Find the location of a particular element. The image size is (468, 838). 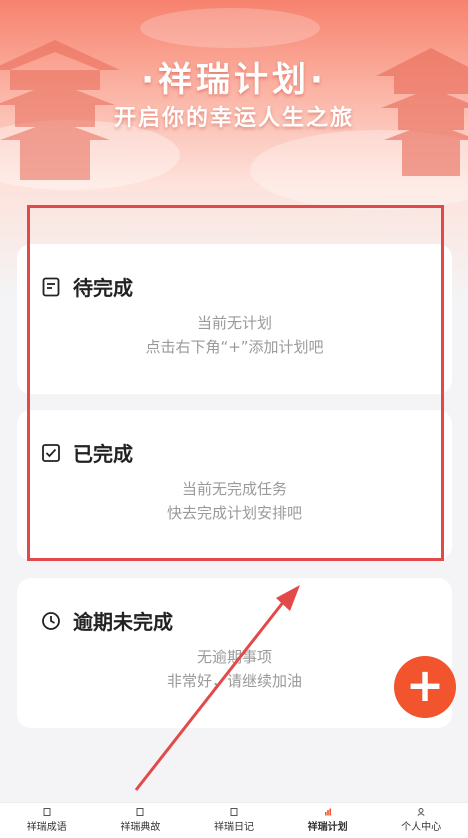

tab-stories: 祥瑞典故 is located at coordinates (141, 820).